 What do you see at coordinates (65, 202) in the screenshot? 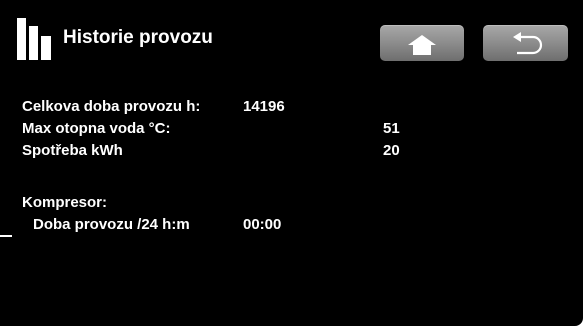
I see `compressor-heading: Kompresor:` at bounding box center [65, 202].